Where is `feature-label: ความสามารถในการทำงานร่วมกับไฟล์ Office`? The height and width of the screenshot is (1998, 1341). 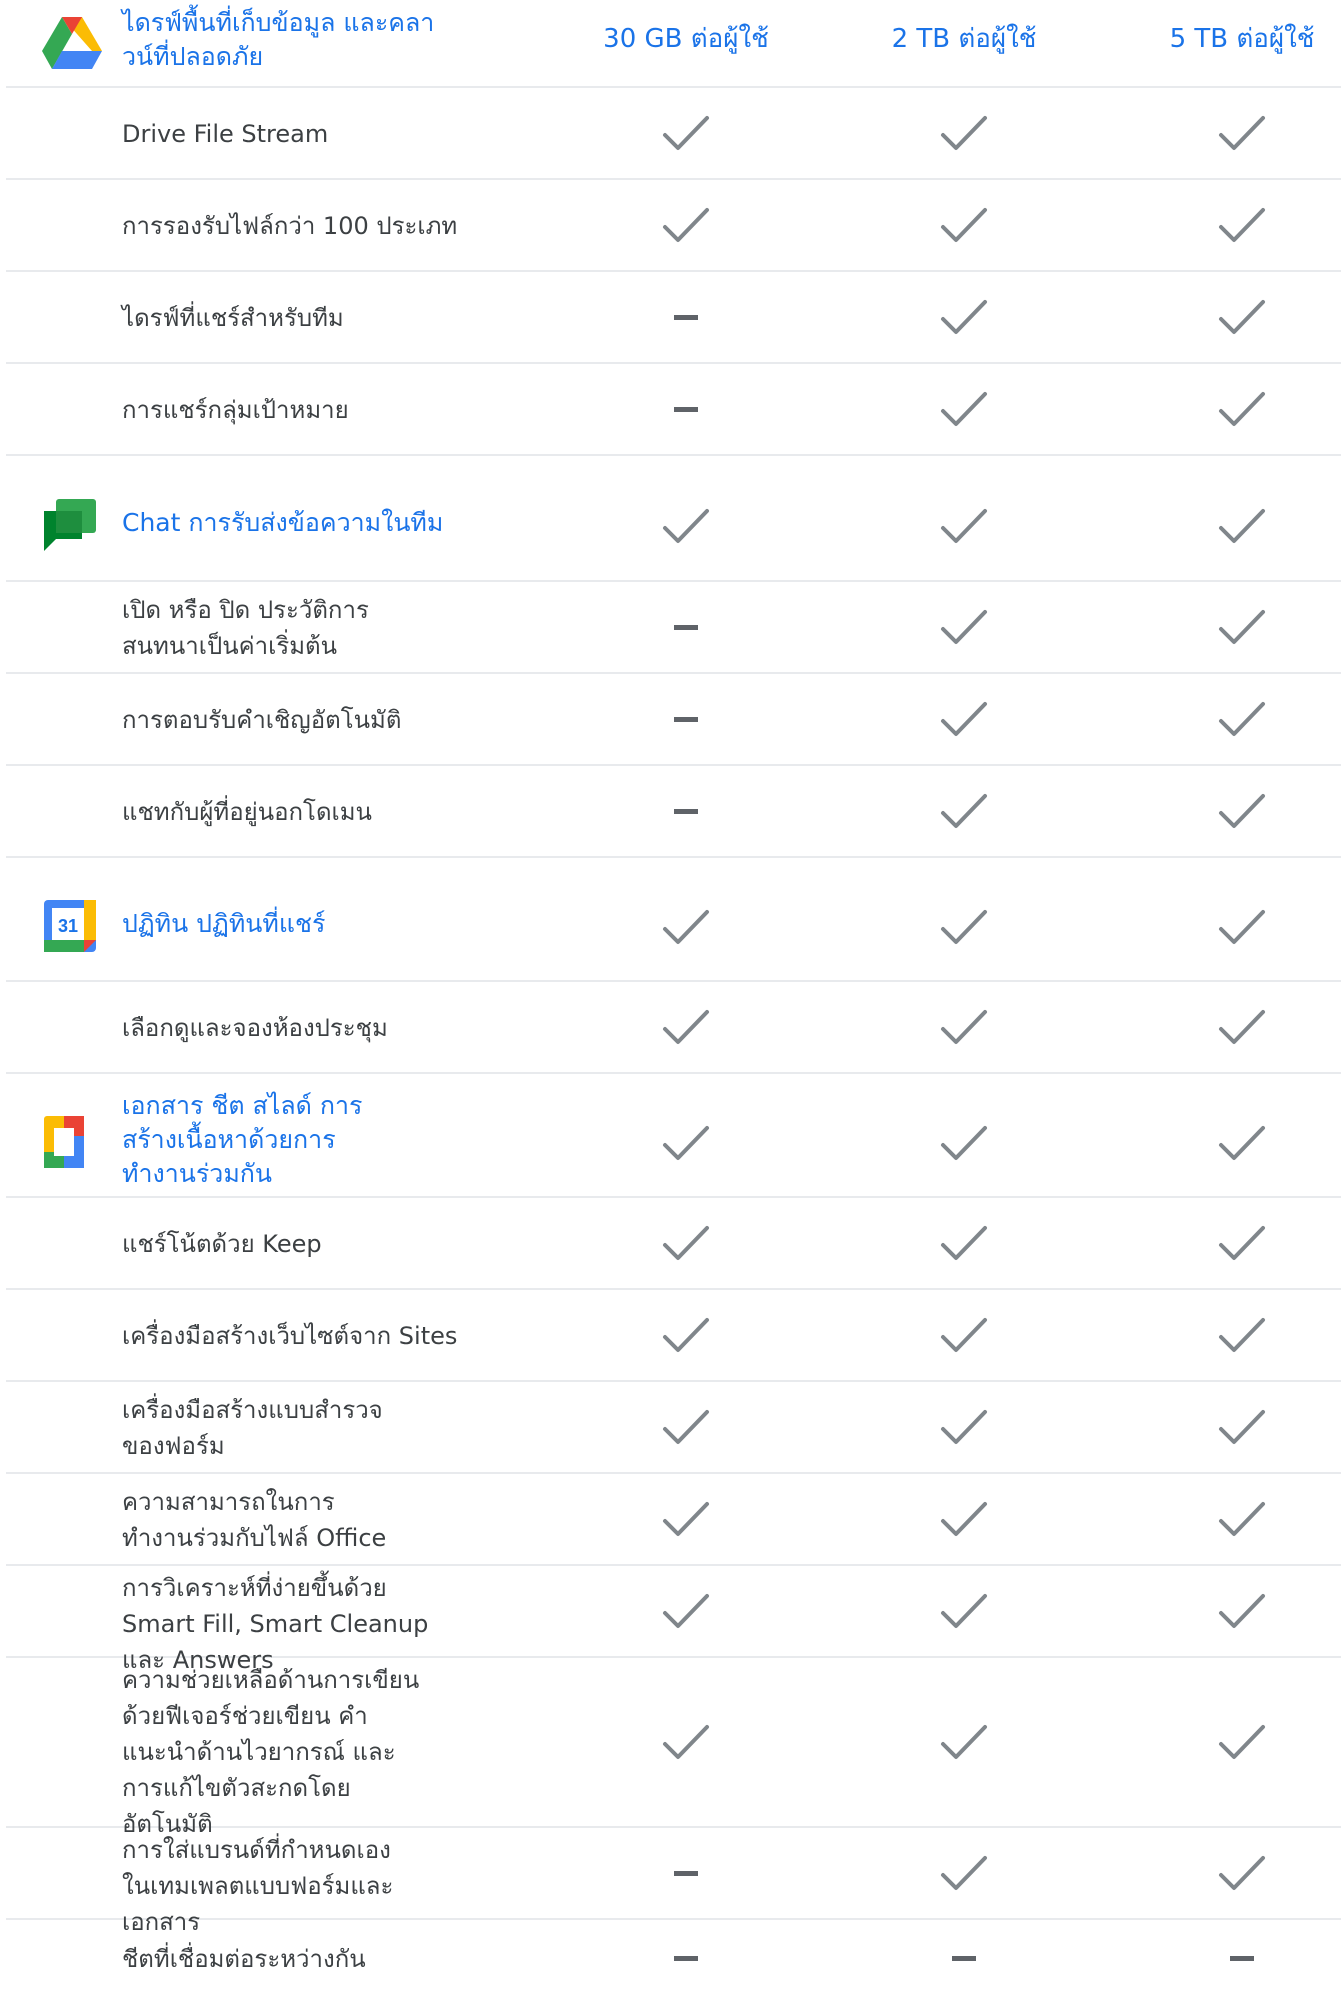
feature-label: ความสามารถในการทำงานร่วมกับไฟล์ Office is located at coordinates (254, 1520).